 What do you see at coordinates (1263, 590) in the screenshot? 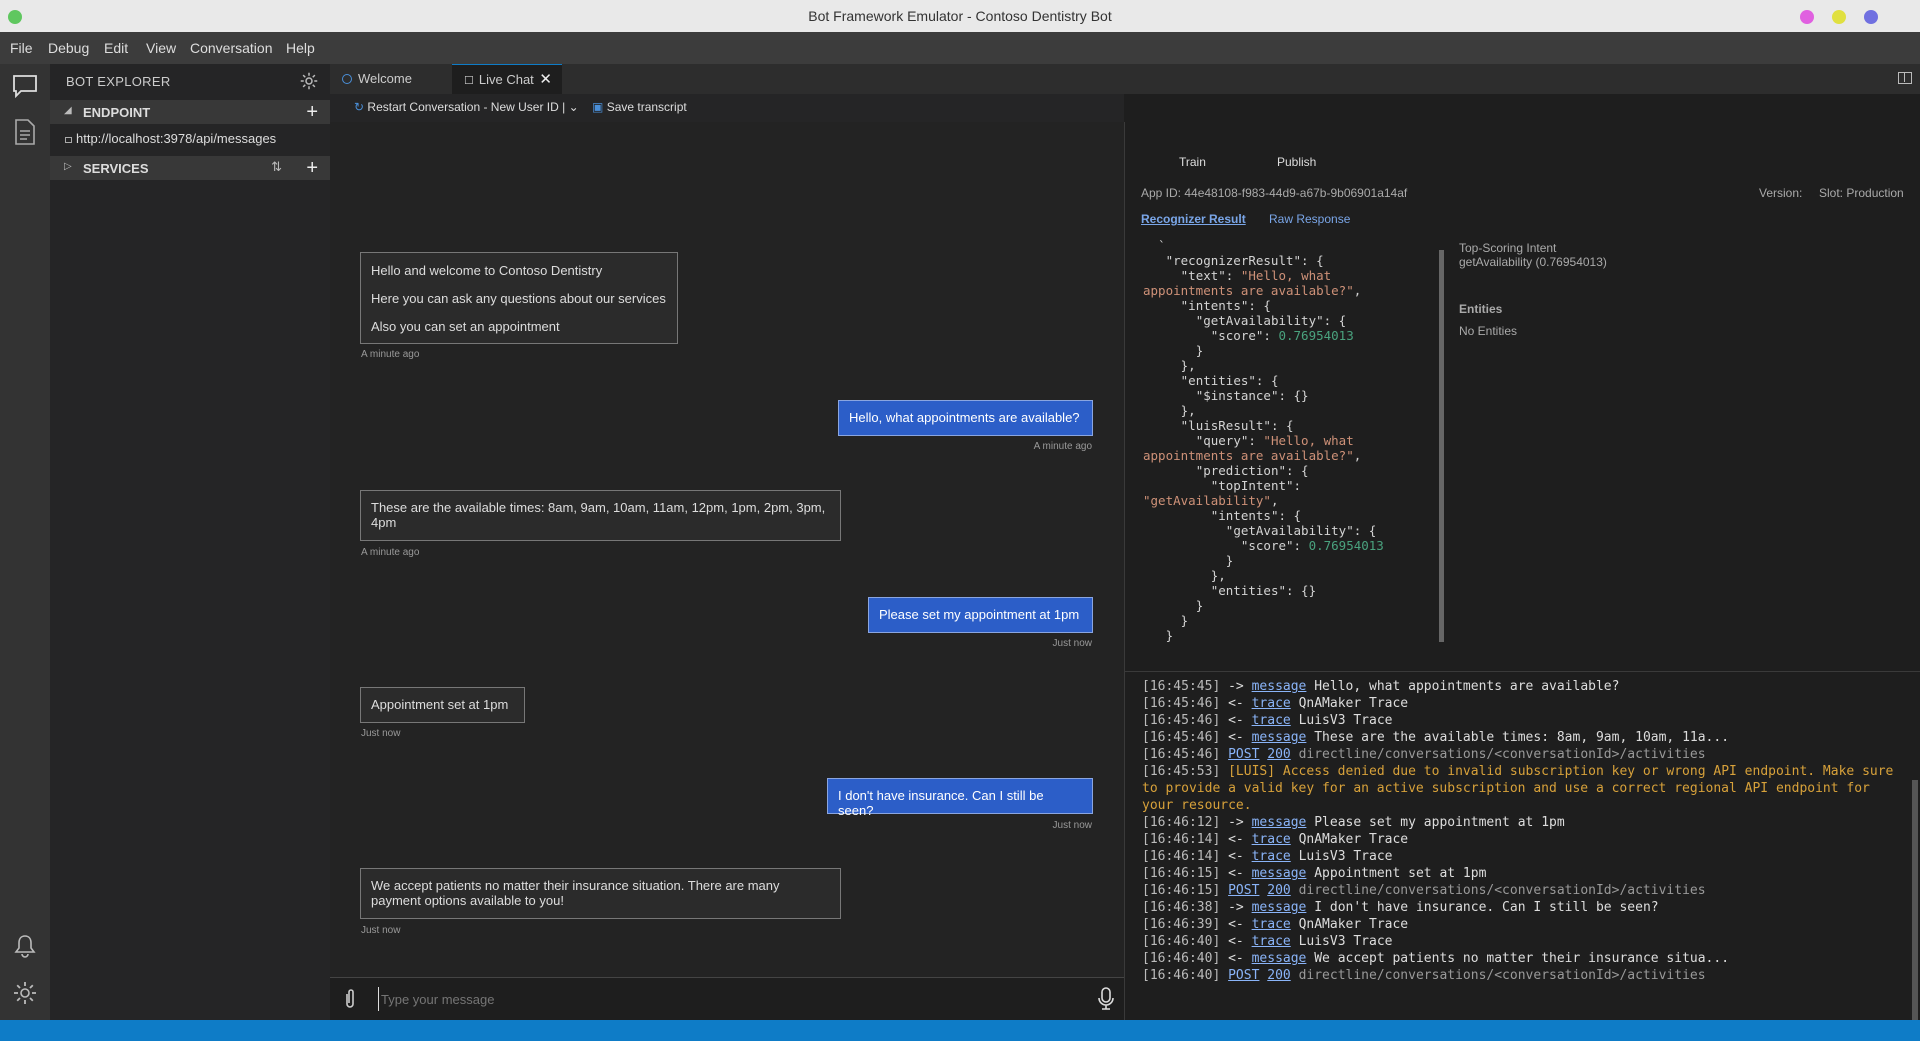
I see `json-line: "entities": {}` at bounding box center [1263, 590].